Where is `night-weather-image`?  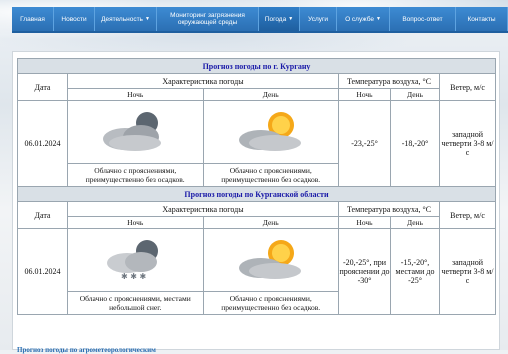 night-weather-image is located at coordinates (135, 132).